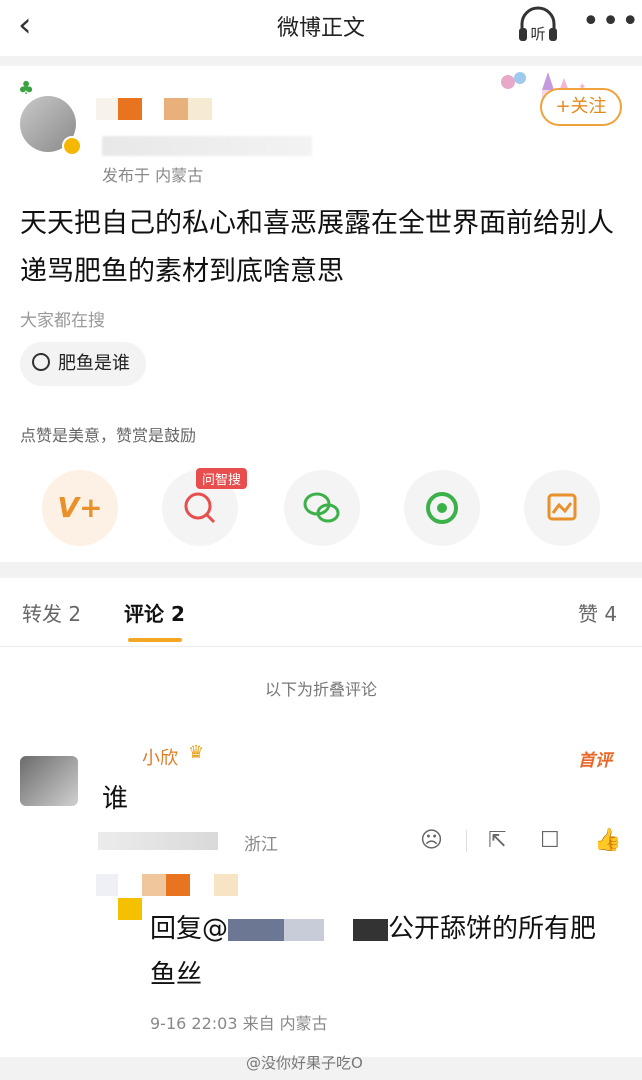  I want to click on folded-notice: 以下为折叠评论, so click(320, 689).